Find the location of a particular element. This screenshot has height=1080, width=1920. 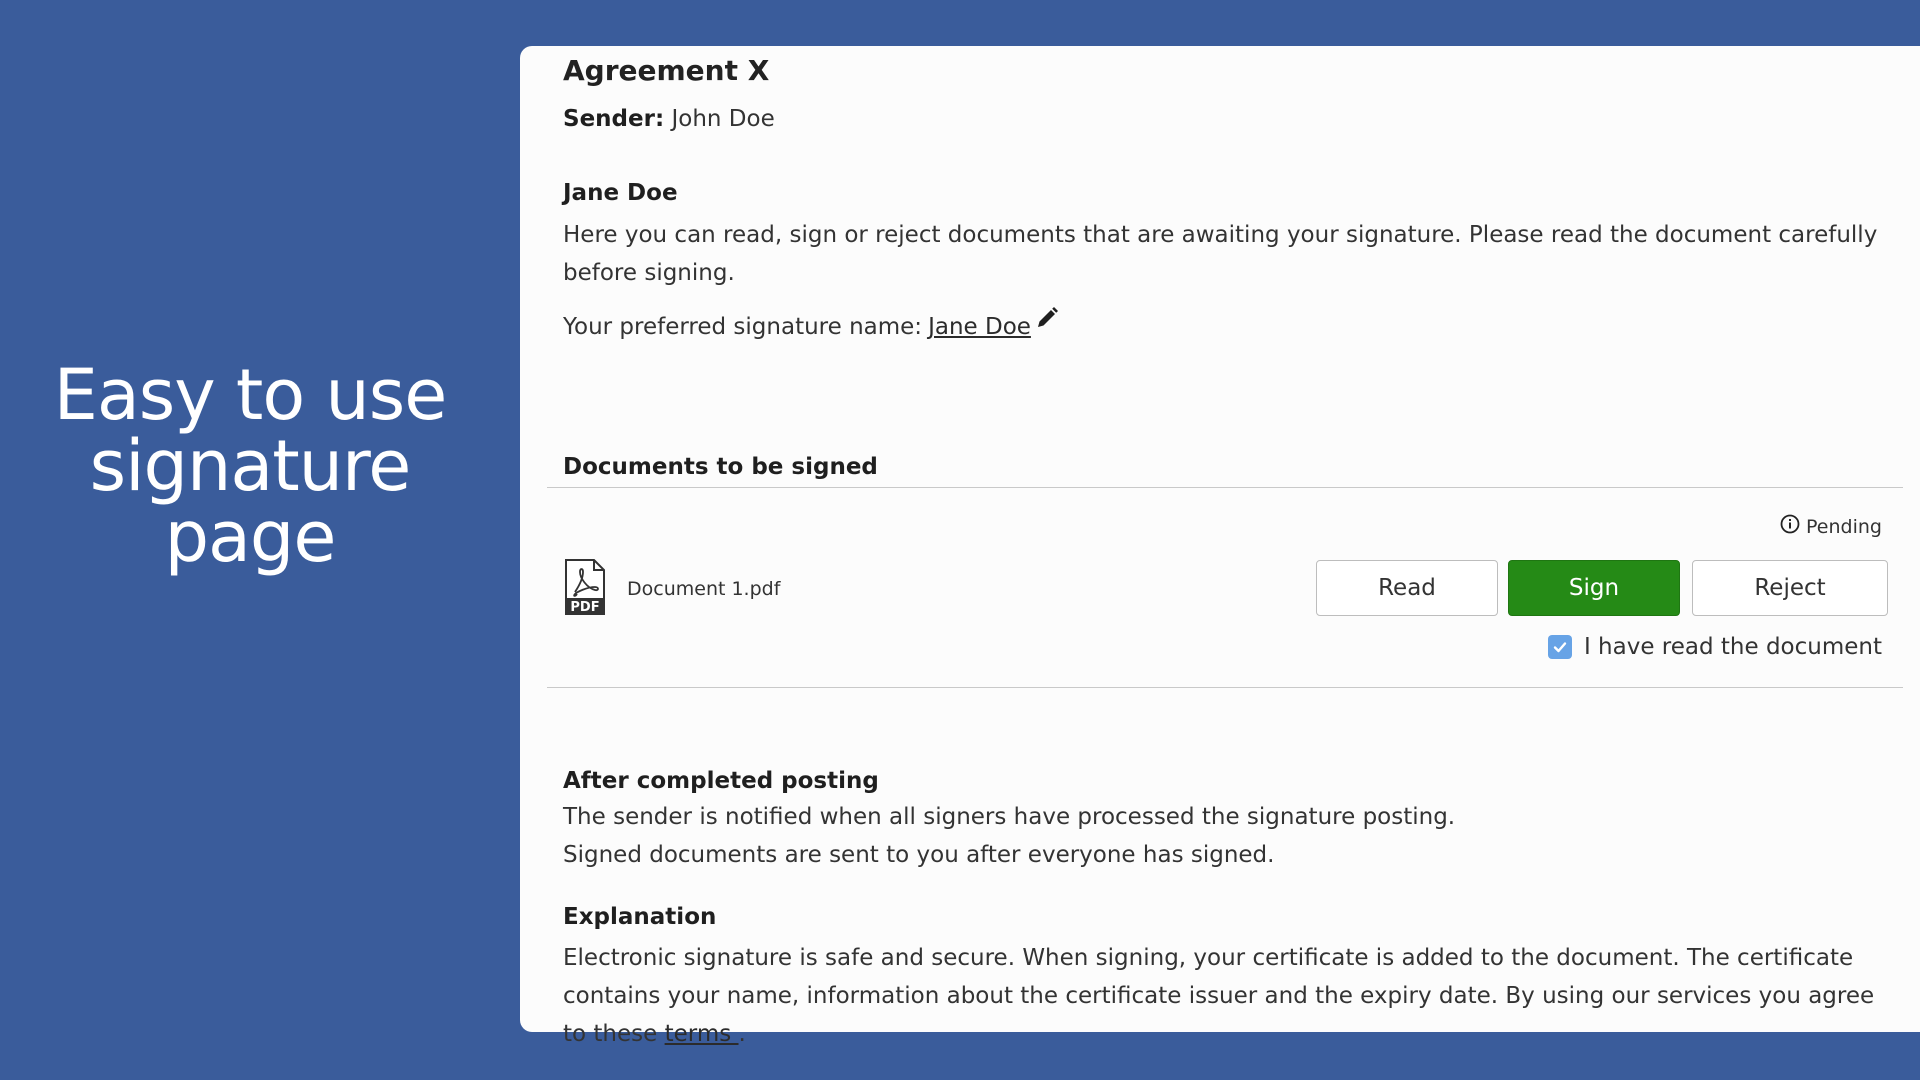

read-confirm-label: I have read the document is located at coordinates (1733, 647).